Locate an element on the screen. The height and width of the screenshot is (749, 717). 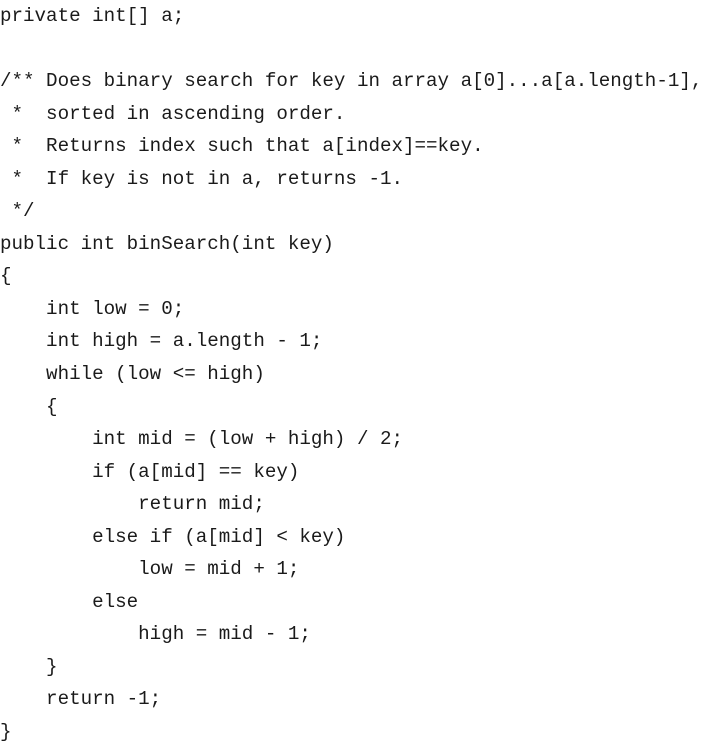
while-loop-line: while (low <= high) is located at coordinates (132, 374).